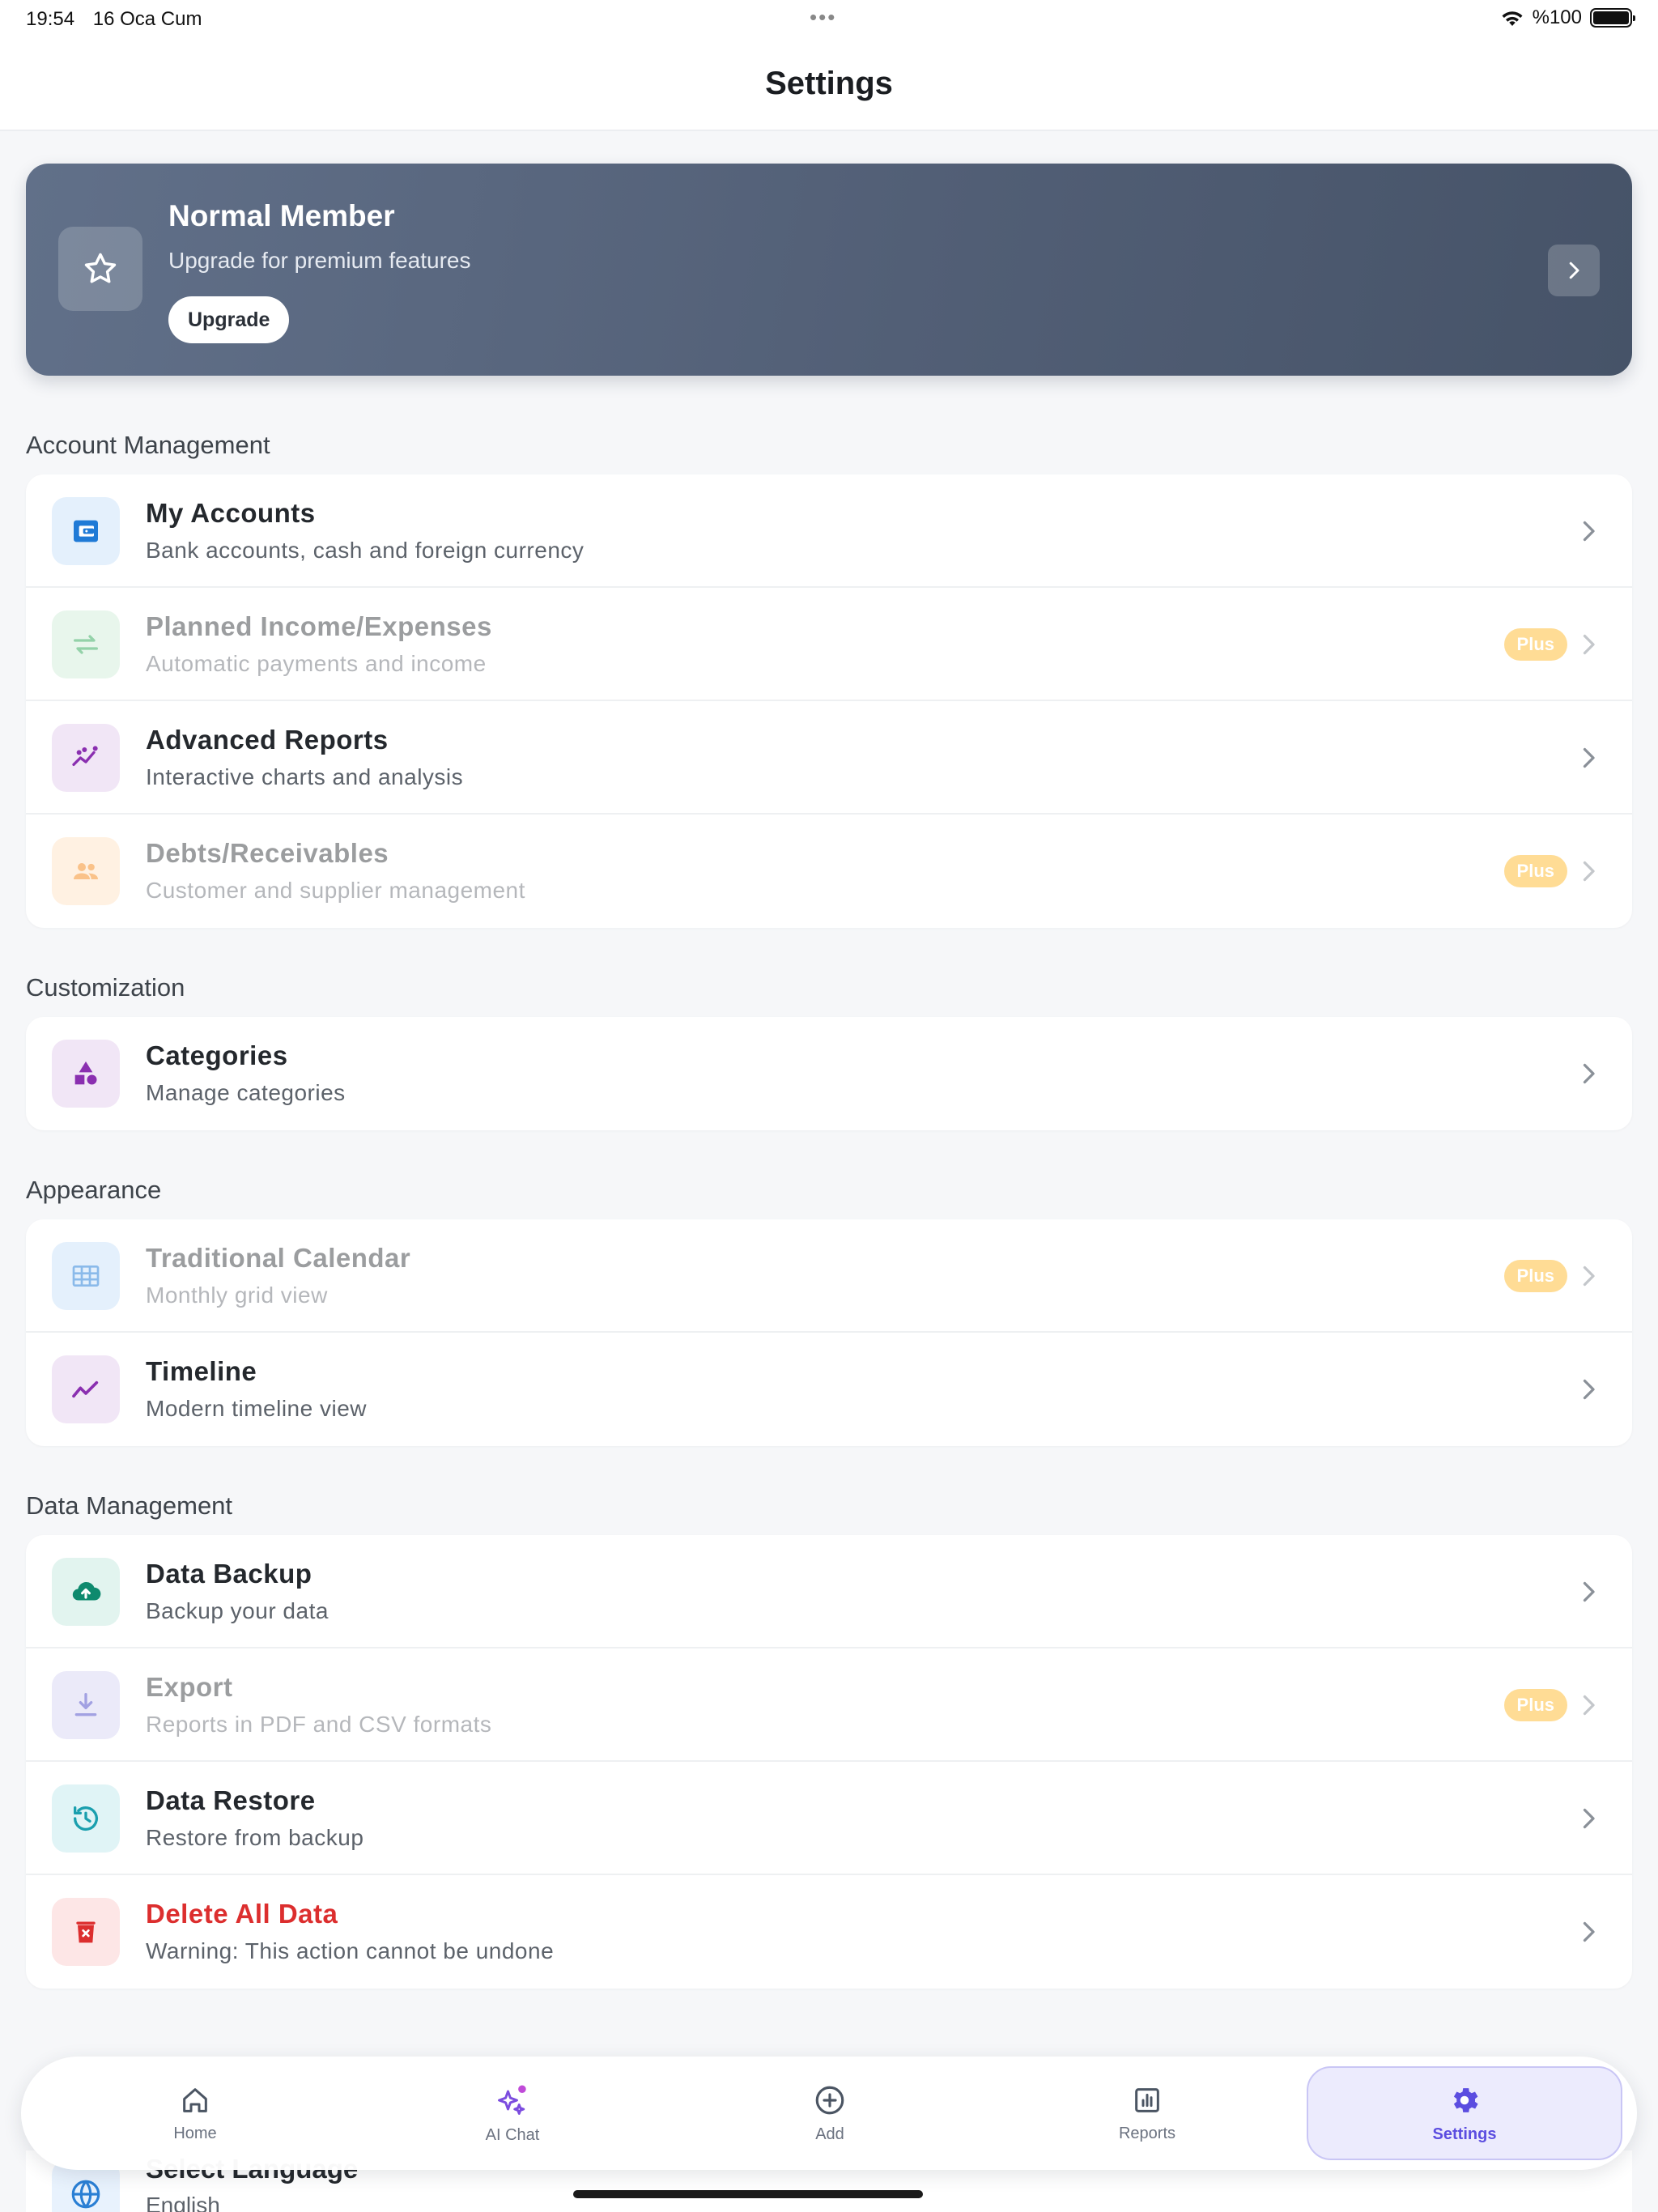 The height and width of the screenshot is (2212, 1658). I want to click on membership-title: Normal Member, so click(281, 215).